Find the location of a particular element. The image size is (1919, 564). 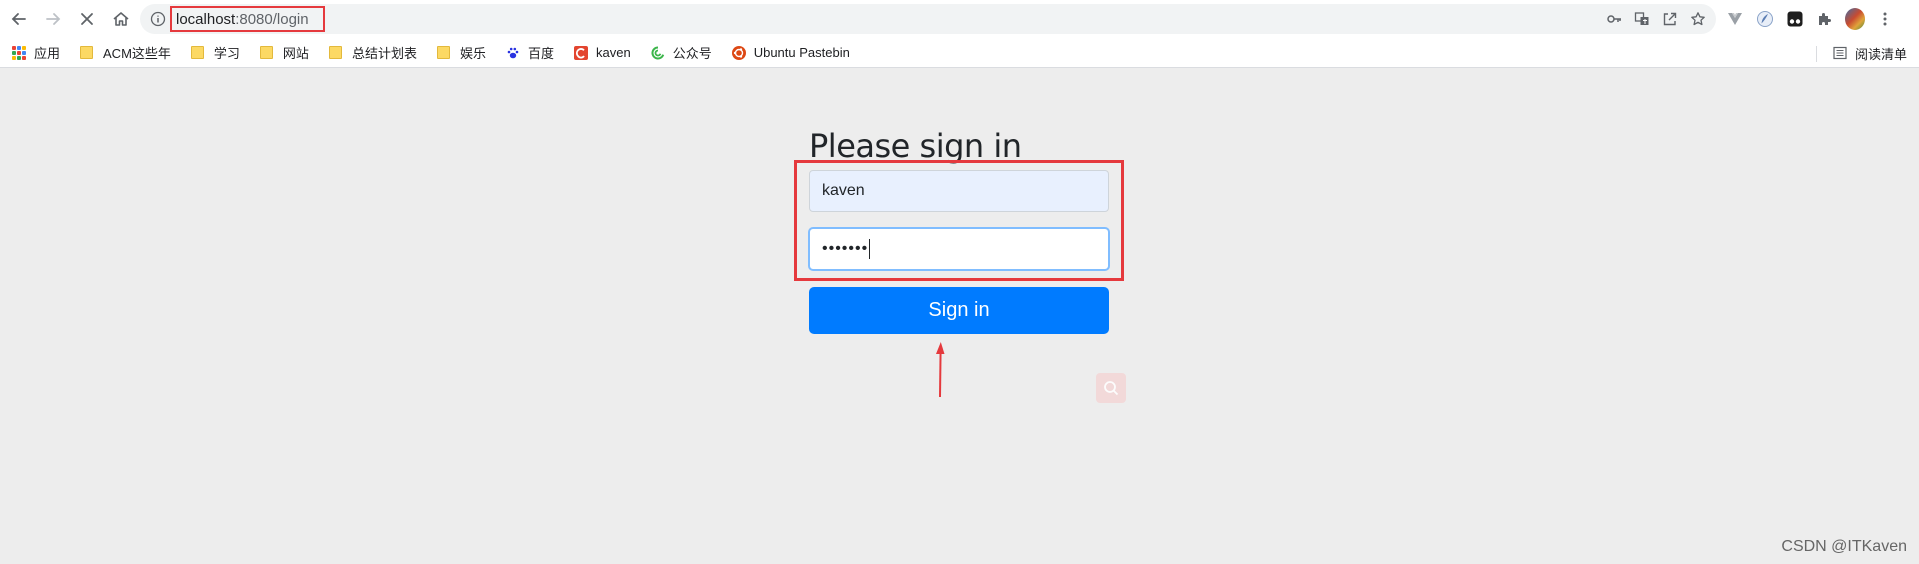

signin-button-label: Sign in is located at coordinates (959, 310).